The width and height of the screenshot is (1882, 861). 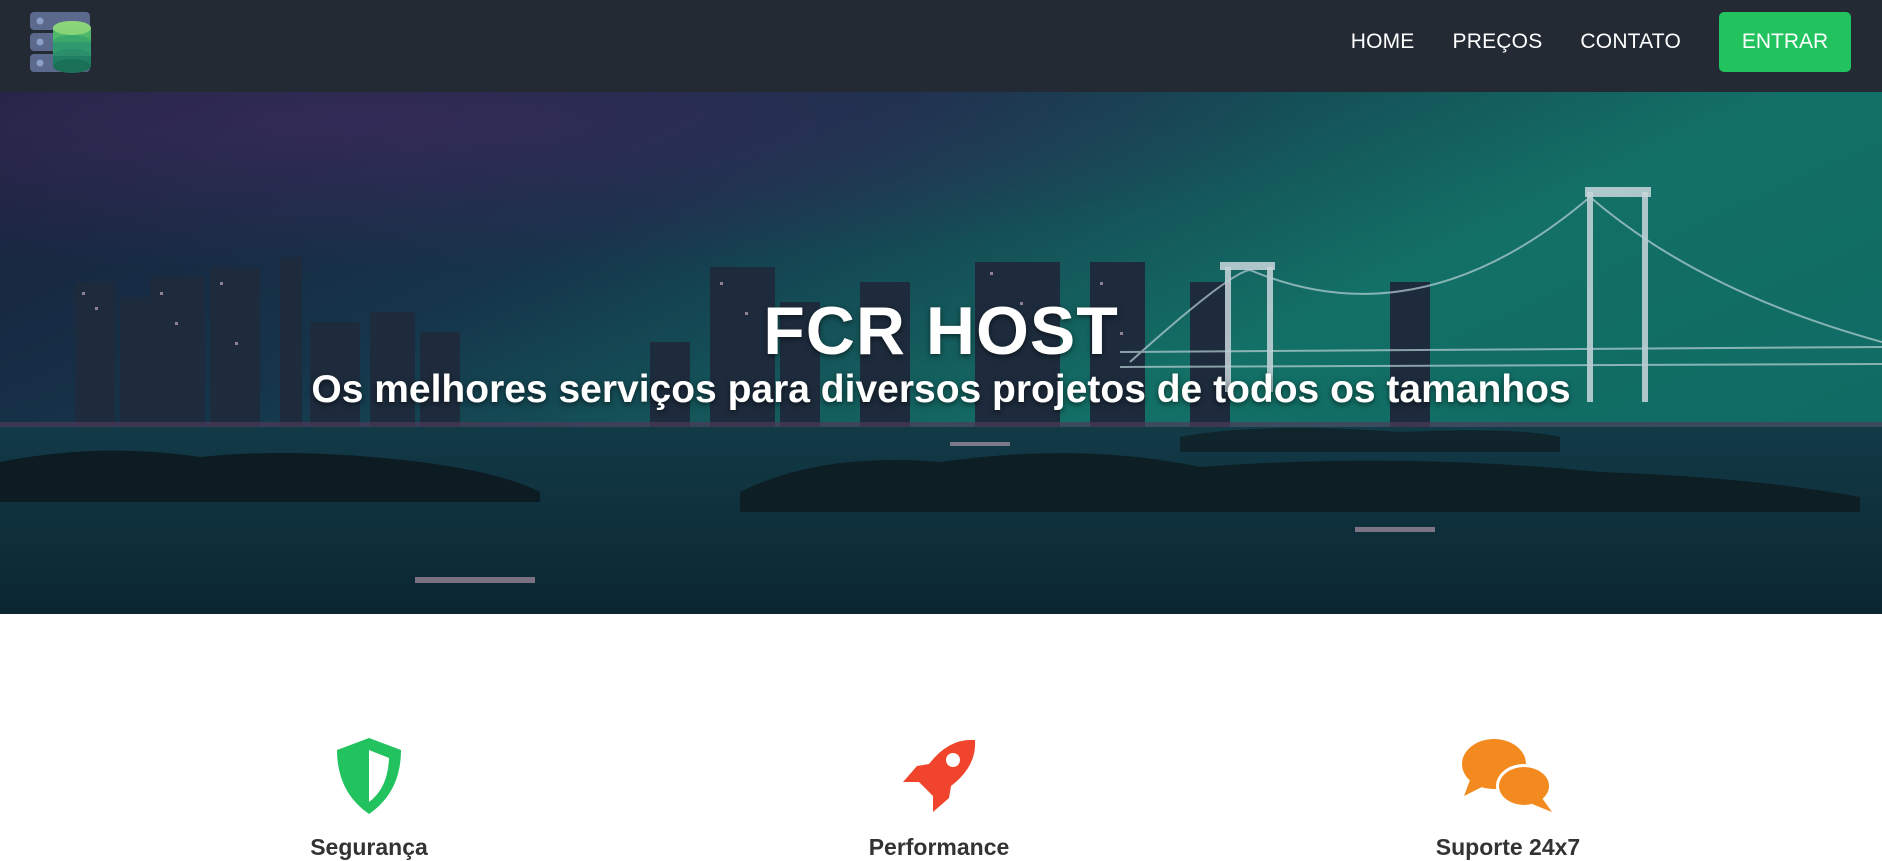 I want to click on top-navbar: HOME PREÇOS CONTATO ENTRAR, so click(x=941, y=46).